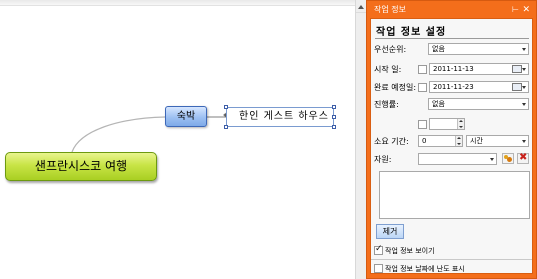 Image resolution: width=537 pixels, height=279 pixels. What do you see at coordinates (378, 249) in the screenshot?
I see `show-task-info-checkbox` at bounding box center [378, 249].